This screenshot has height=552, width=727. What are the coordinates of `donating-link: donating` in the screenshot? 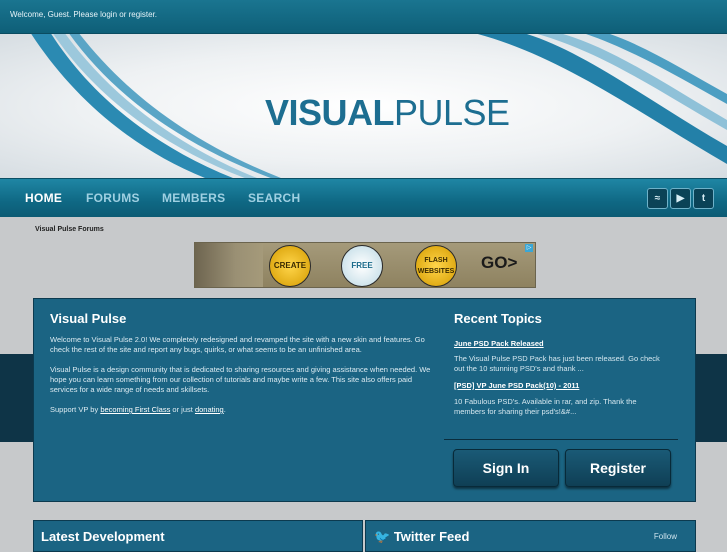 It's located at (209, 409).